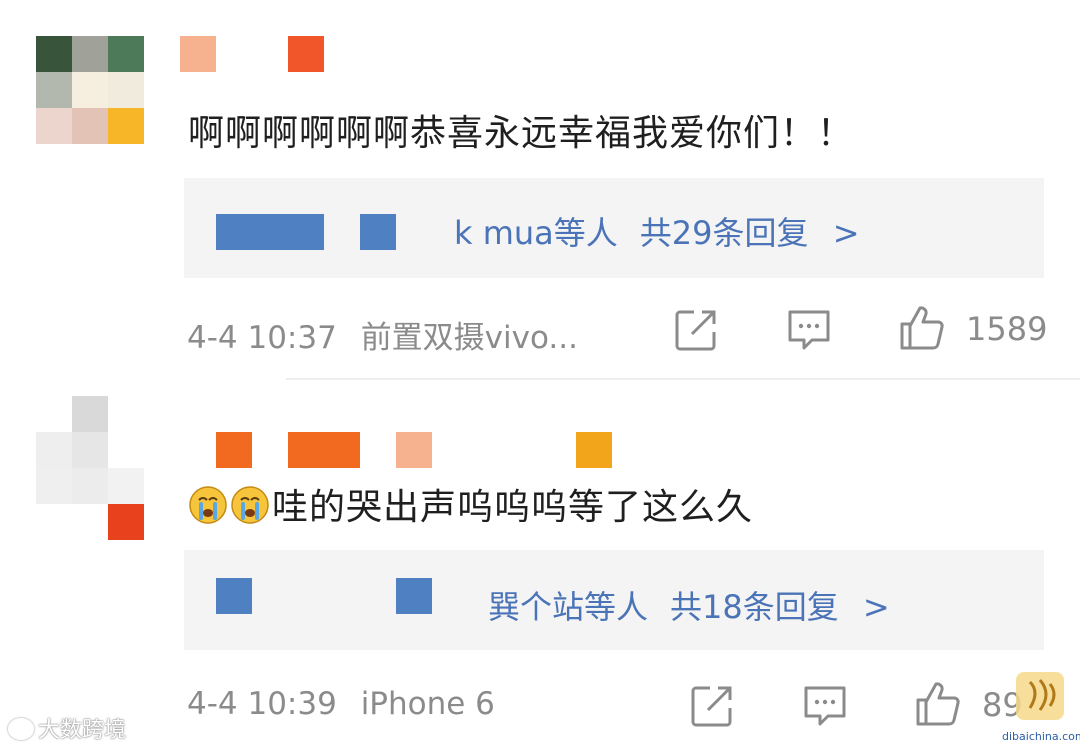 The width and height of the screenshot is (1080, 749). What do you see at coordinates (683, 379) in the screenshot?
I see `divider` at bounding box center [683, 379].